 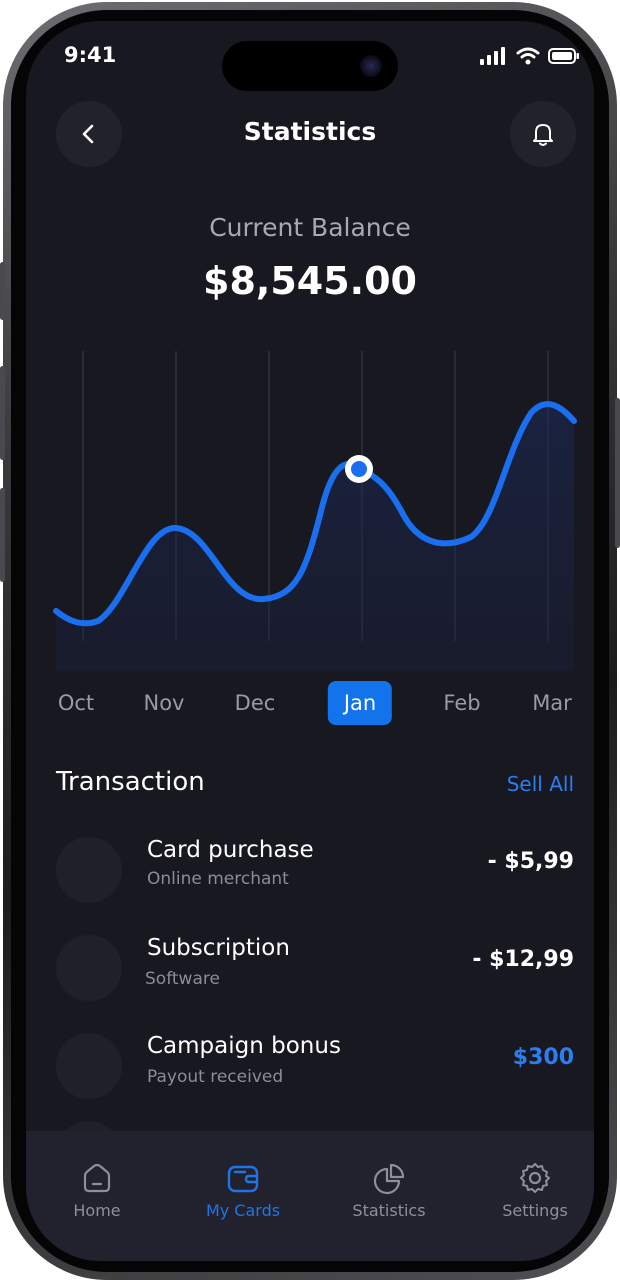 I want to click on bell-icon, so click(x=543, y=135).